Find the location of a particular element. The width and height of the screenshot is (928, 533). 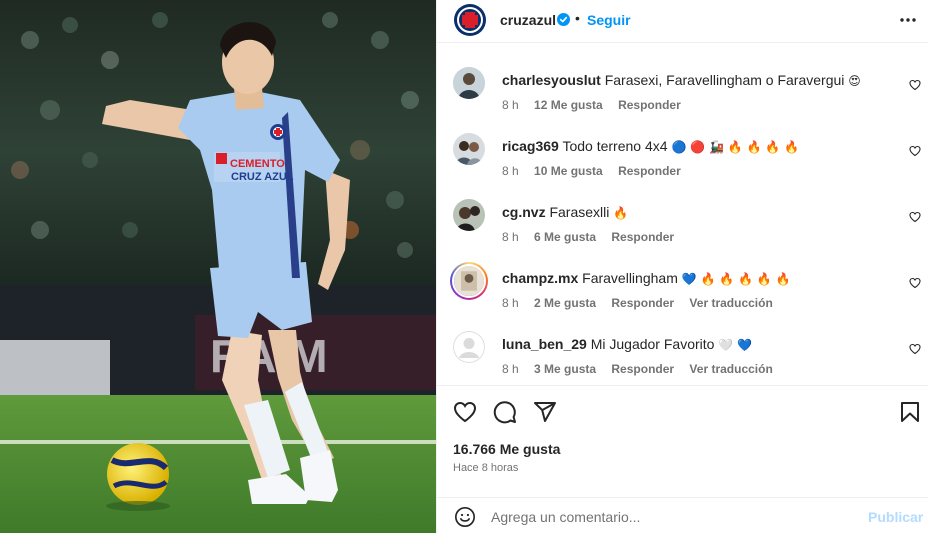

comment-meta: 8 h 12 Me gusta Responder is located at coordinates (597, 105).